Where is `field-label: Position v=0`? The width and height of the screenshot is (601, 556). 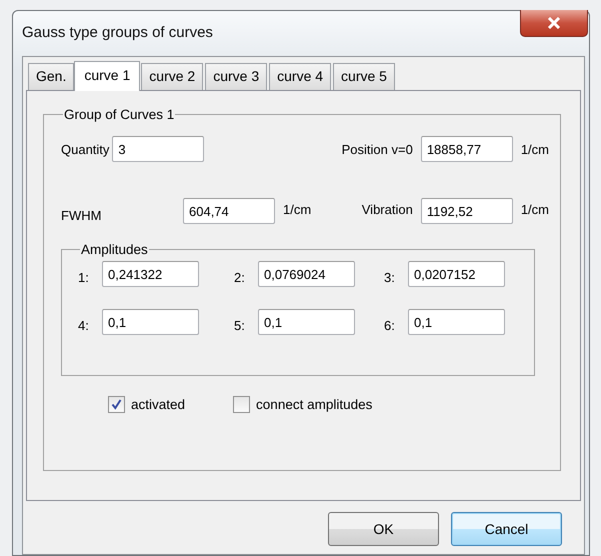
field-label: Position v=0 is located at coordinates (377, 149).